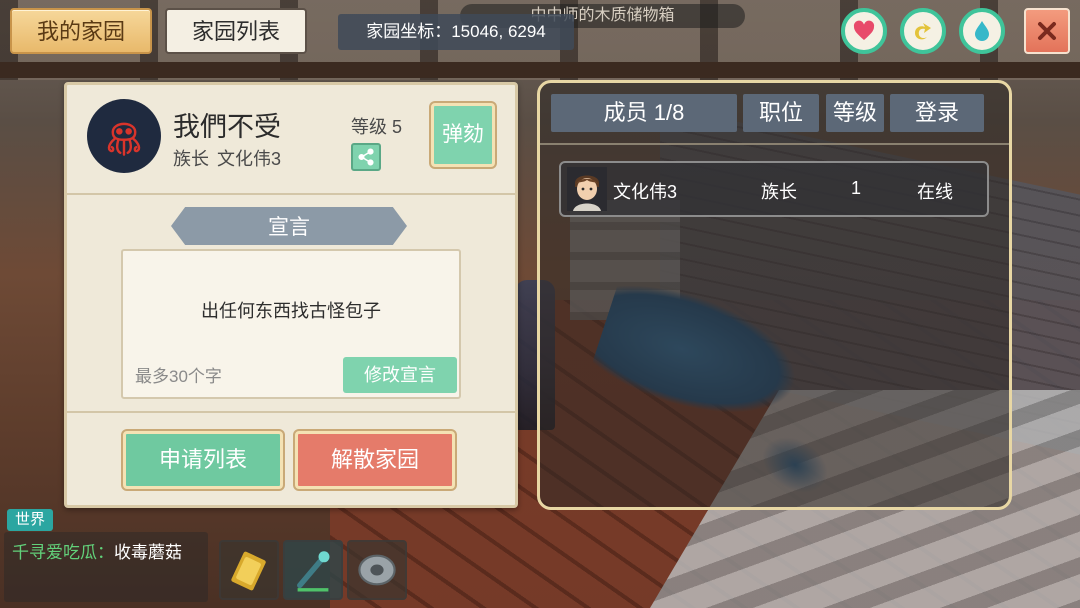 This screenshot has height=608, width=1080. I want to click on disband-home-button: 解散家园, so click(375, 460).